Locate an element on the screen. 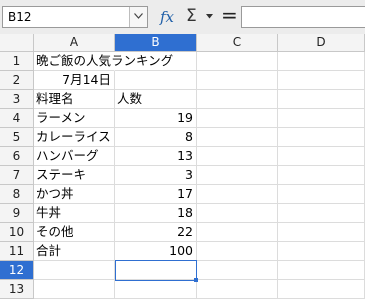 The height and width of the screenshot is (299, 365). cell-b7: 3 is located at coordinates (156, 175).